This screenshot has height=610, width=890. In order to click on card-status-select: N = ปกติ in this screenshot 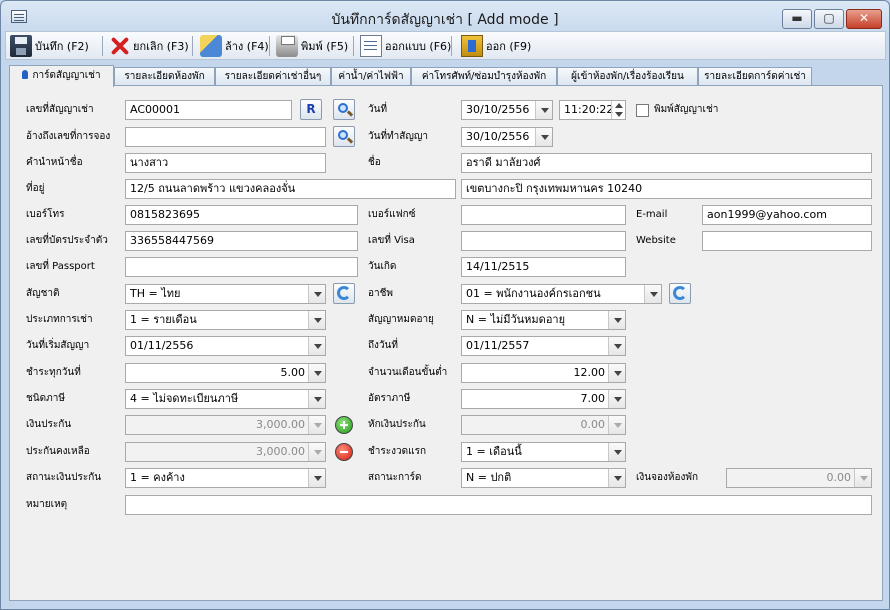, I will do `click(543, 478)`.